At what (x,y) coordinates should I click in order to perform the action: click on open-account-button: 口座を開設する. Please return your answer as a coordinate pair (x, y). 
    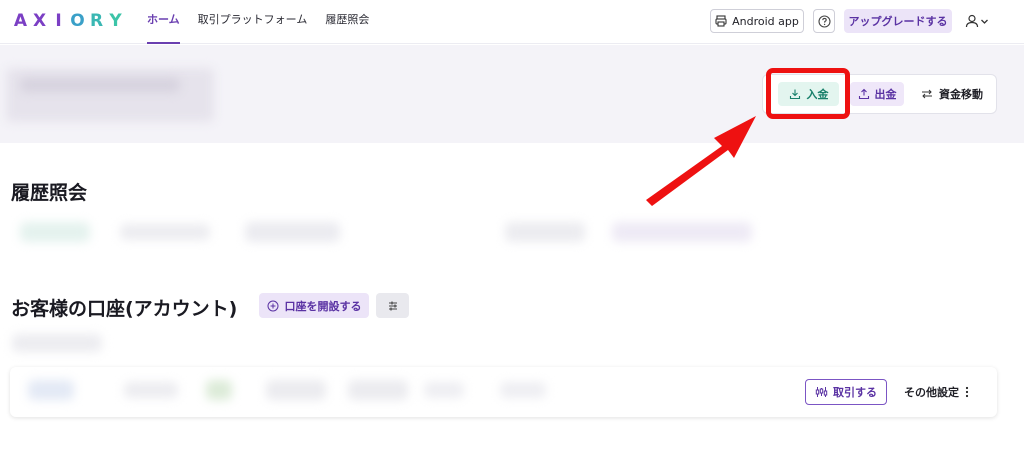
    Looking at the image, I should click on (314, 305).